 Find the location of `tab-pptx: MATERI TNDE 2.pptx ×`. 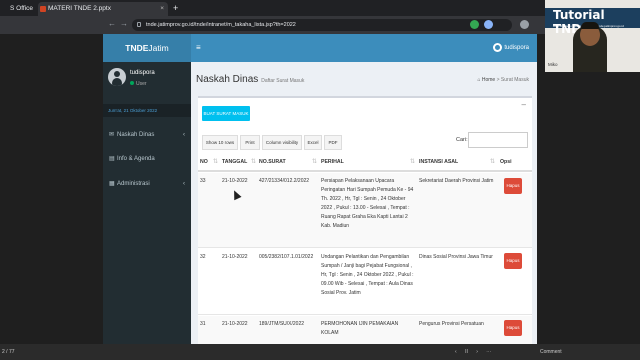

tab-pptx: MATERI TNDE 2.pptx × is located at coordinates (103, 9).